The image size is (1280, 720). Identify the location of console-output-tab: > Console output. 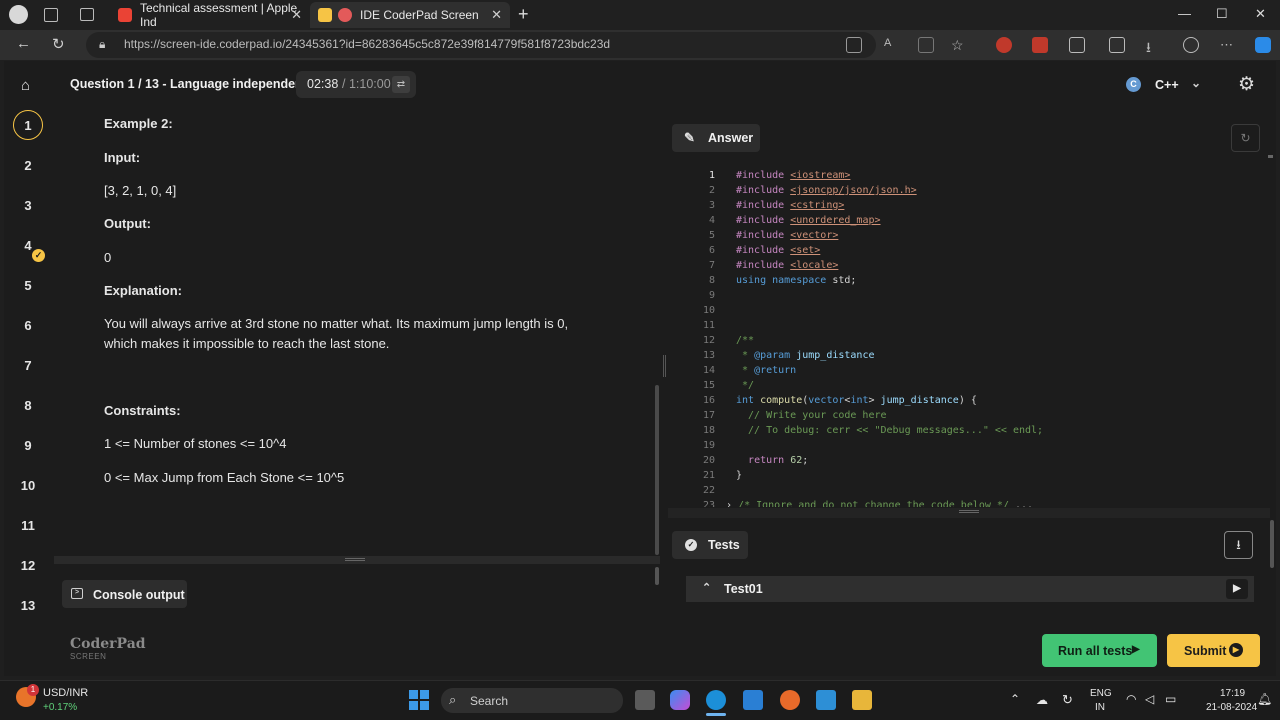
(124, 594).